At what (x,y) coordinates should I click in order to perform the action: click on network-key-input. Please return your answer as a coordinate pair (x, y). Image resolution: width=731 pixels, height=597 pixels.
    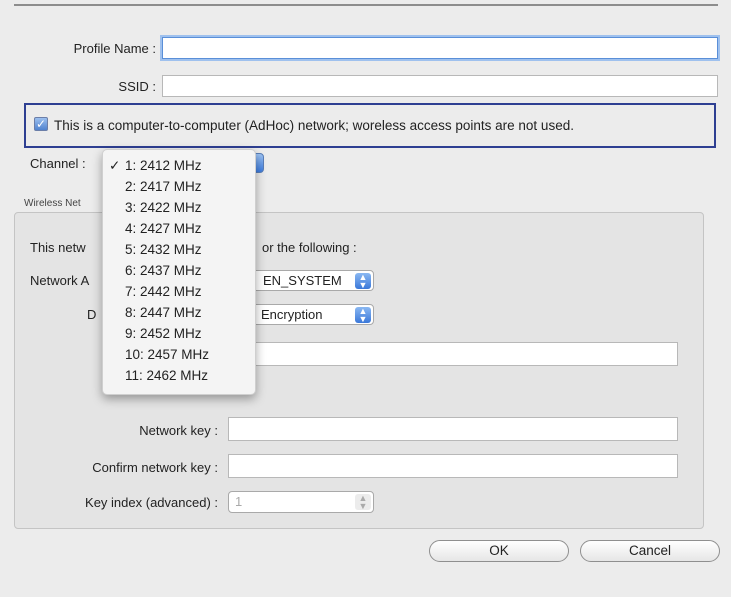
    Looking at the image, I should click on (453, 429).